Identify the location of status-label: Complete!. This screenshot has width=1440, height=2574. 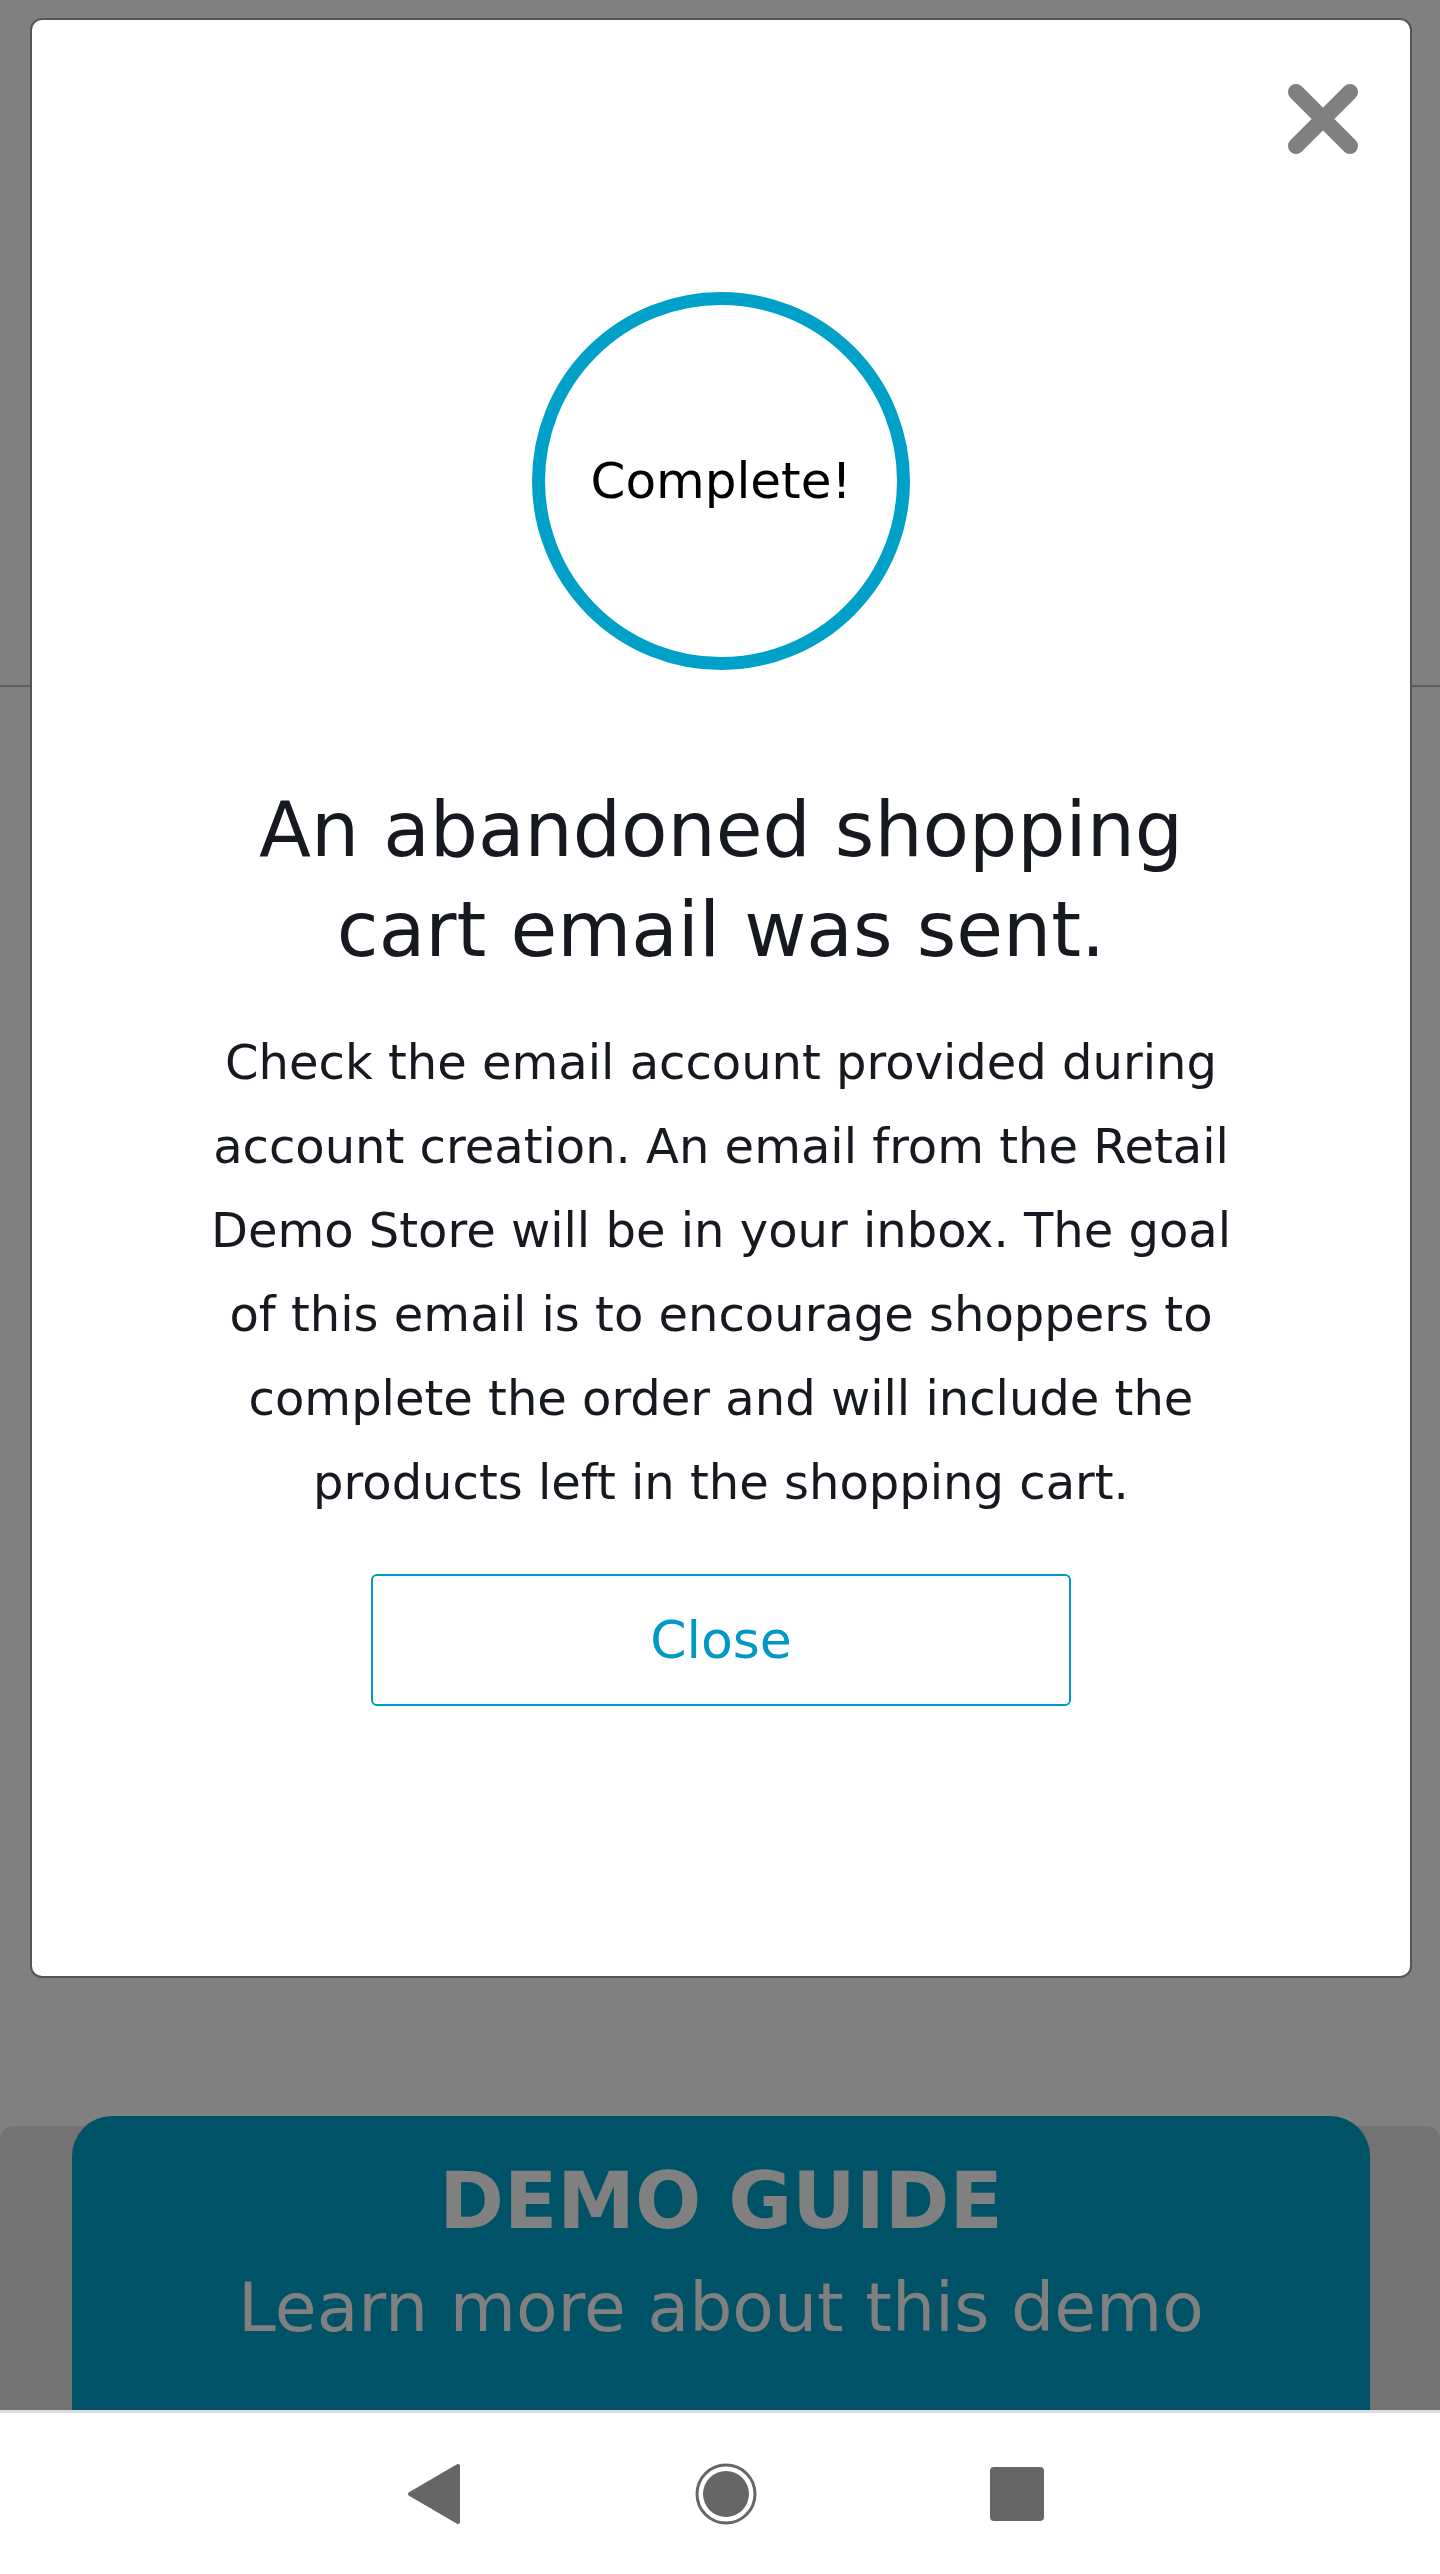
(721, 481).